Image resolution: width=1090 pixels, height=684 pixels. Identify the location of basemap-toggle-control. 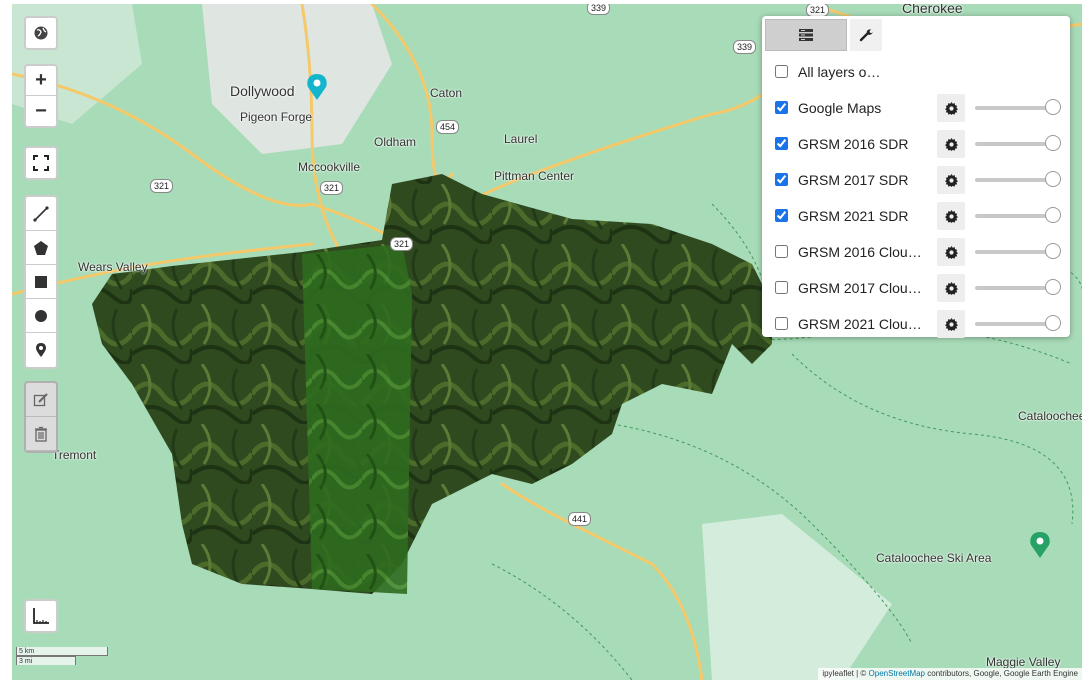
(41, 33).